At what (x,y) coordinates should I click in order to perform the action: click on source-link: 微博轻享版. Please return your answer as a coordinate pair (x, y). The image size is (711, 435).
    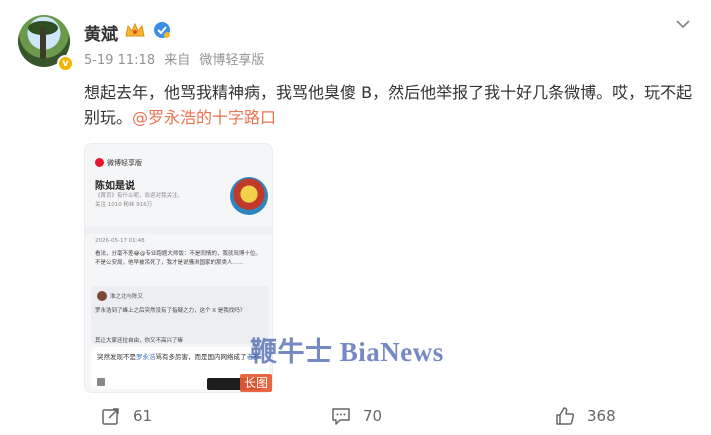
    Looking at the image, I should click on (231, 60).